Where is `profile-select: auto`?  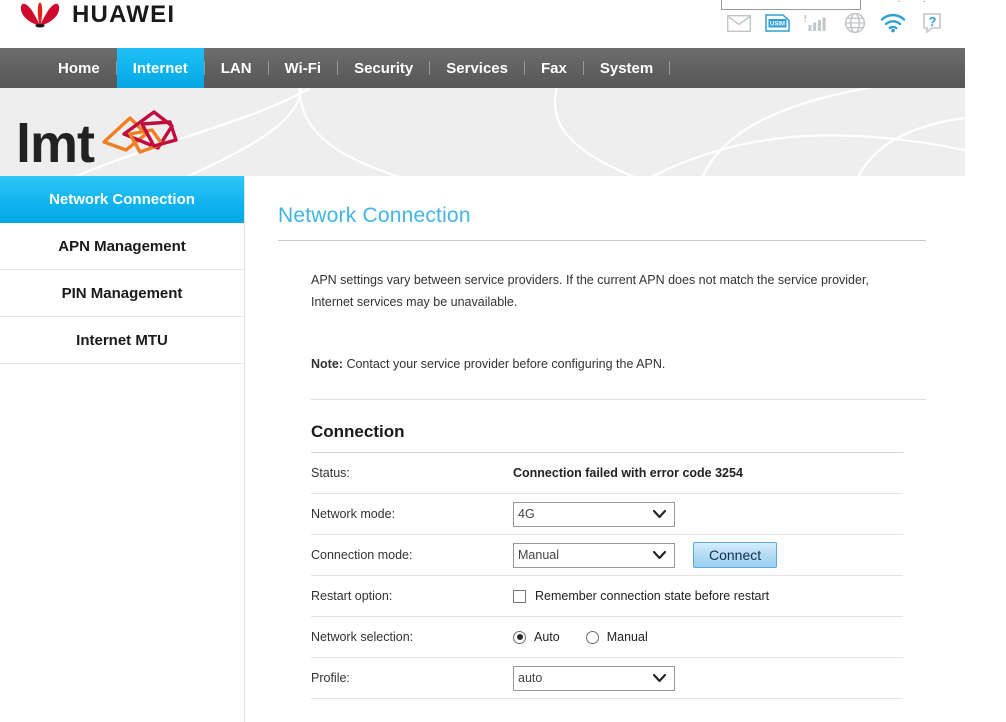 profile-select: auto is located at coordinates (594, 678).